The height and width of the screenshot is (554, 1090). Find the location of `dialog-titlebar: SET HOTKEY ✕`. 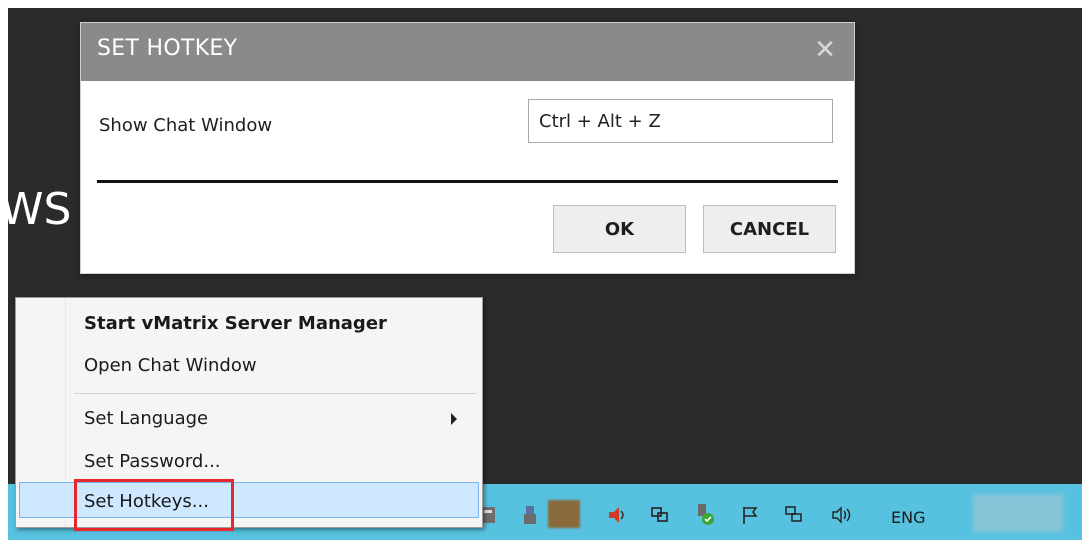

dialog-titlebar: SET HOTKEY ✕ is located at coordinates (467, 52).